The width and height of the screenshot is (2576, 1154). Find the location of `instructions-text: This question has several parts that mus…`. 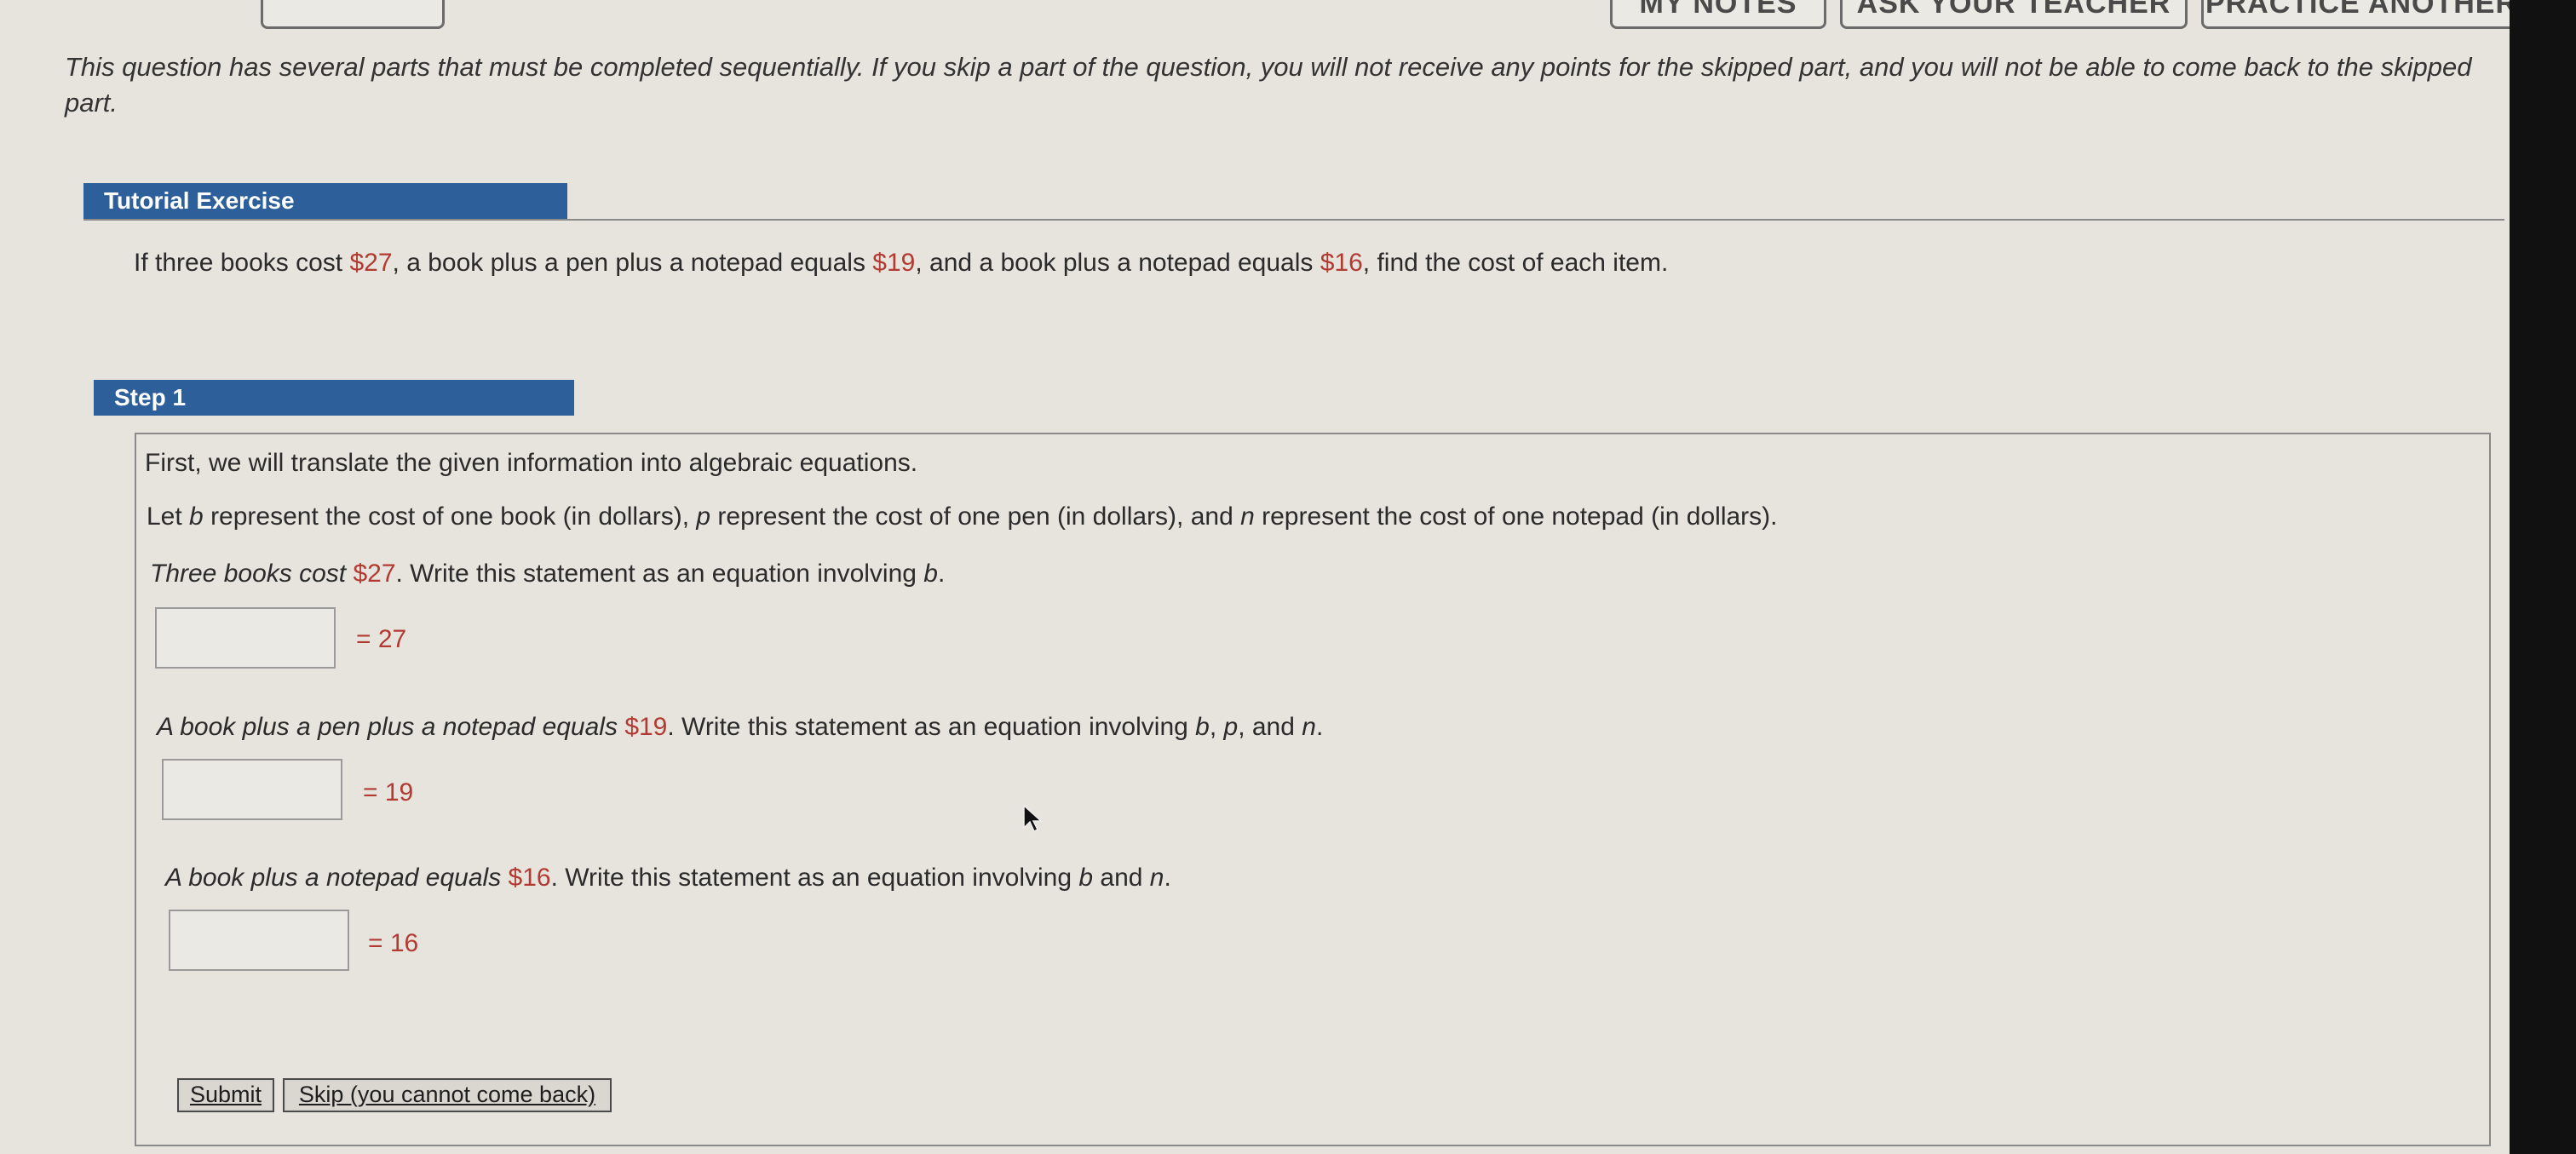

instructions-text: This question has several parts that mus… is located at coordinates (1268, 85).